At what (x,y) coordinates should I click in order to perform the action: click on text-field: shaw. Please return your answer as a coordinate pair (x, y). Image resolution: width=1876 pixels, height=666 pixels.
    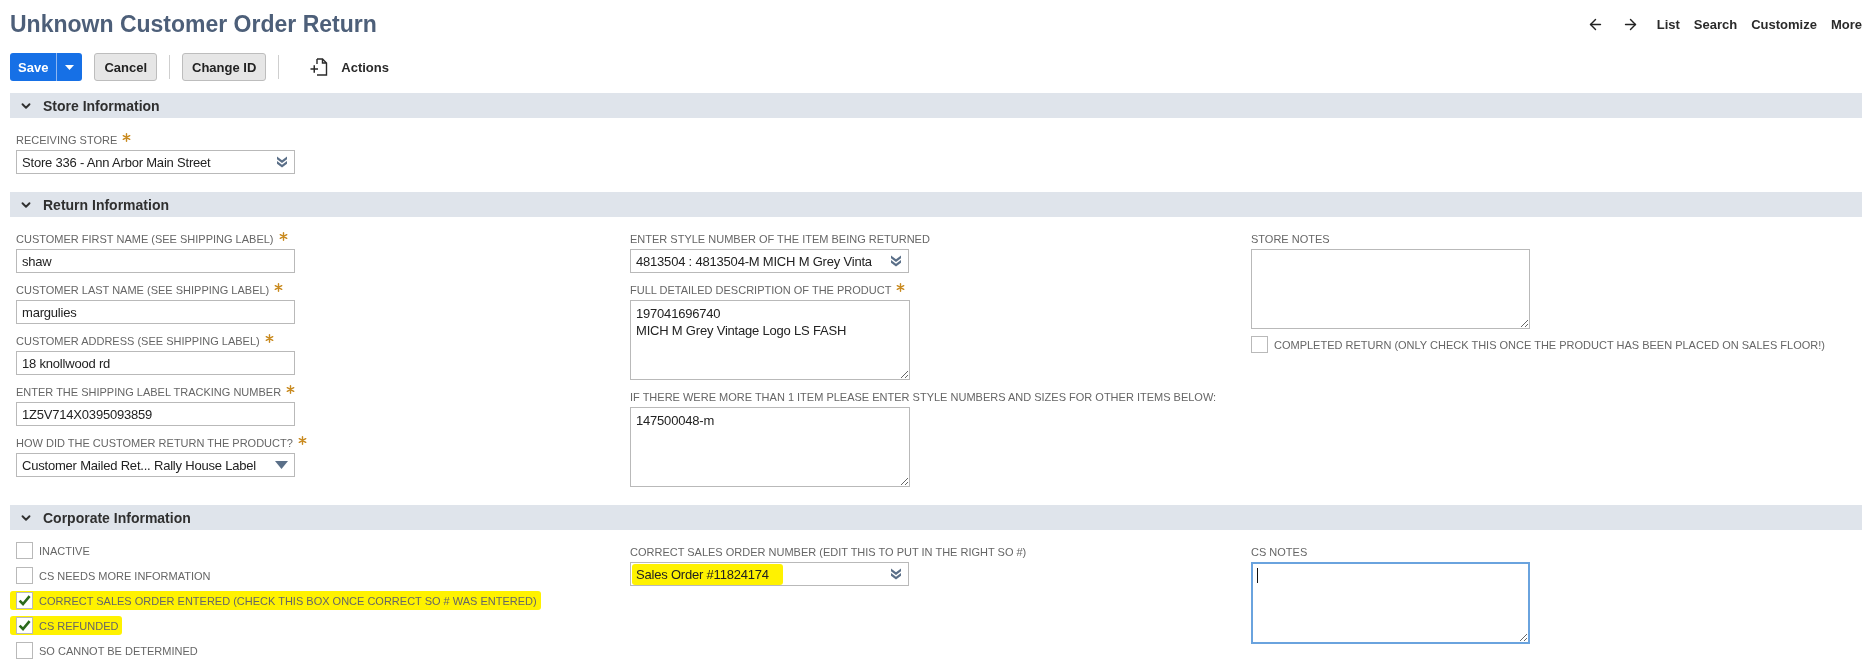
    Looking at the image, I should click on (155, 261).